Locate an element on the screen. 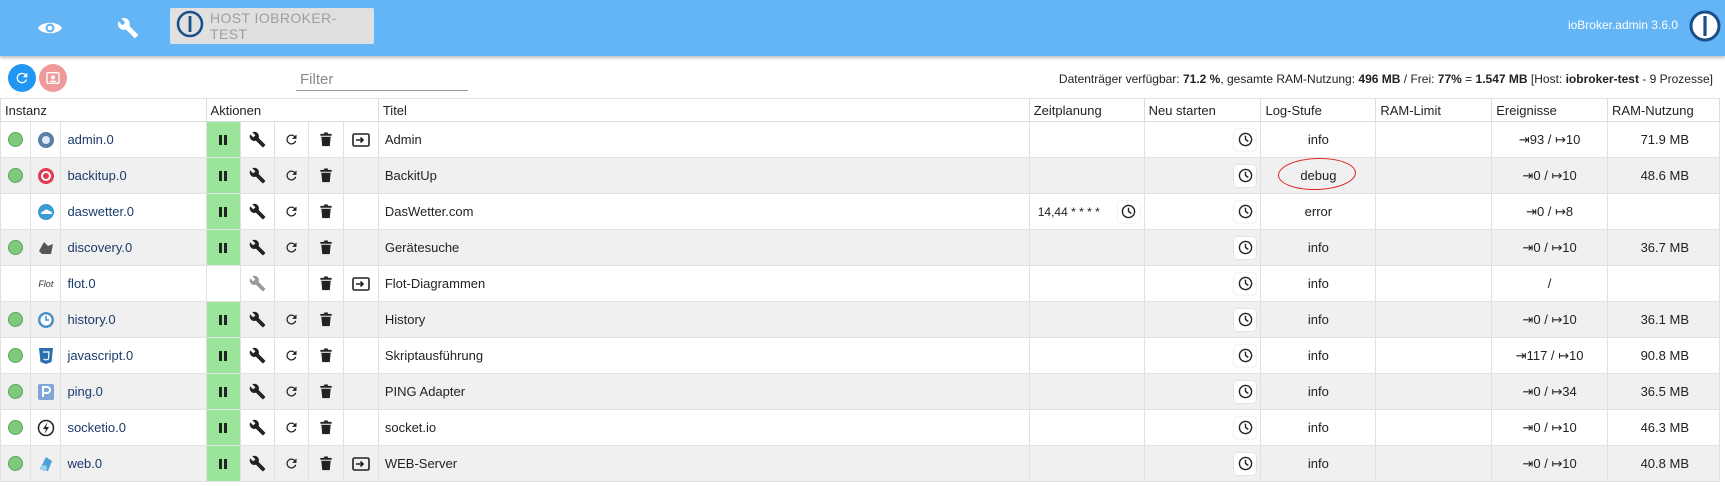 The width and height of the screenshot is (1725, 486). instance-title: BackitUp is located at coordinates (703, 175).